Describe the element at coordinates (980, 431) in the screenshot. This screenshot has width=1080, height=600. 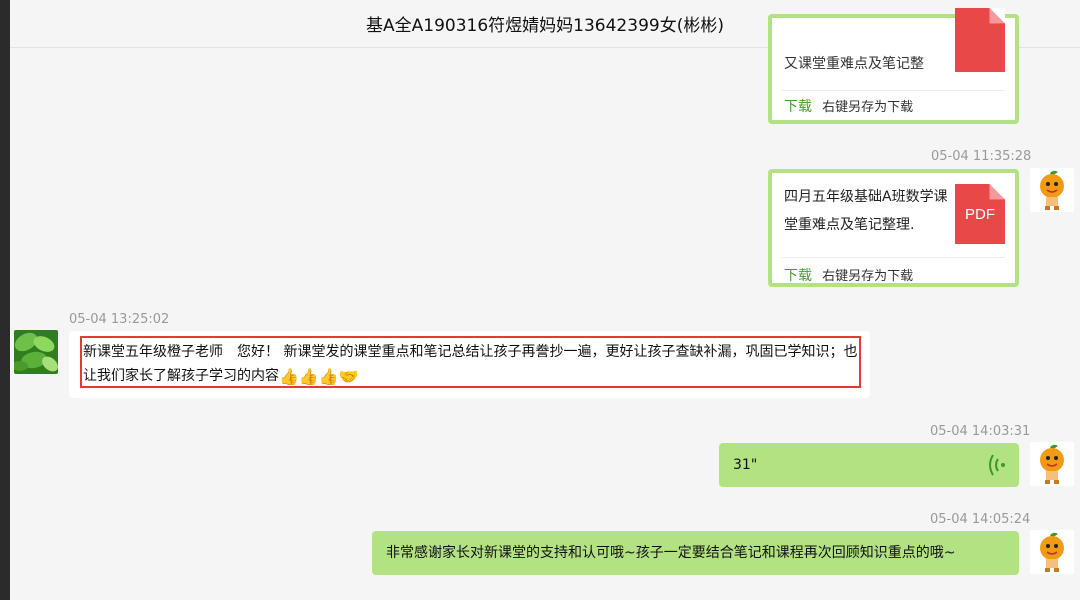
I see `message-timestamp: 05-04 14:03:31` at that location.